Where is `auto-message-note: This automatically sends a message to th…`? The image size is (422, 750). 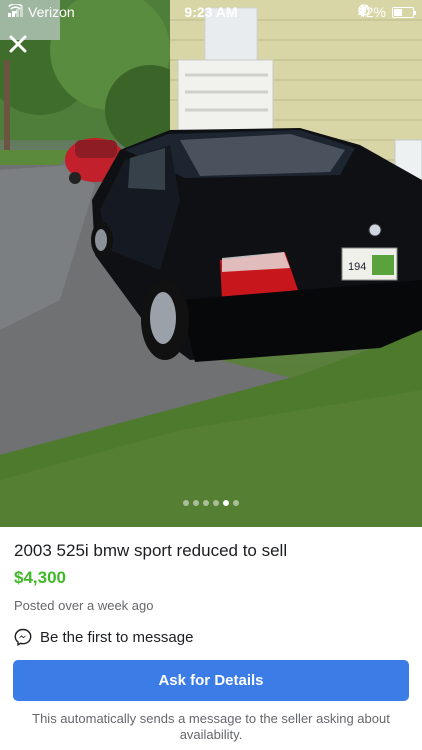
auto-message-note: This automatically sends a message to th… is located at coordinates (211, 726).